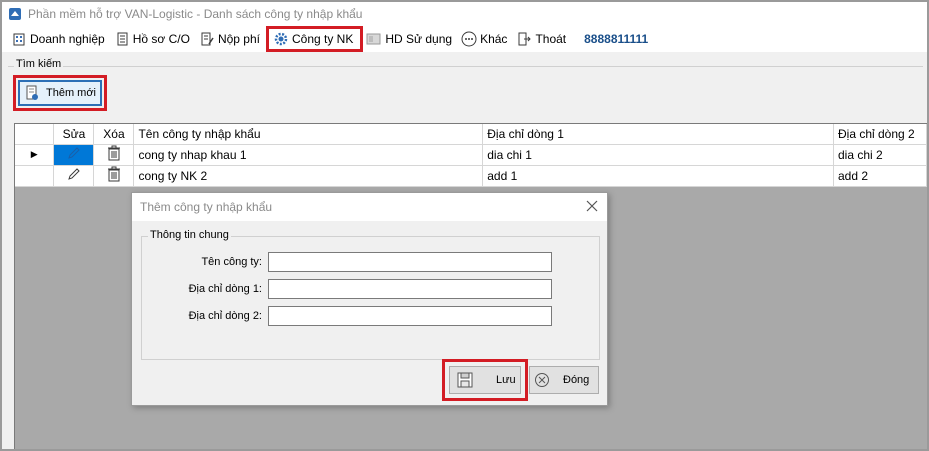 This screenshot has width=929, height=451. Describe the element at coordinates (374, 39) in the screenshot. I see `help-icon` at that location.